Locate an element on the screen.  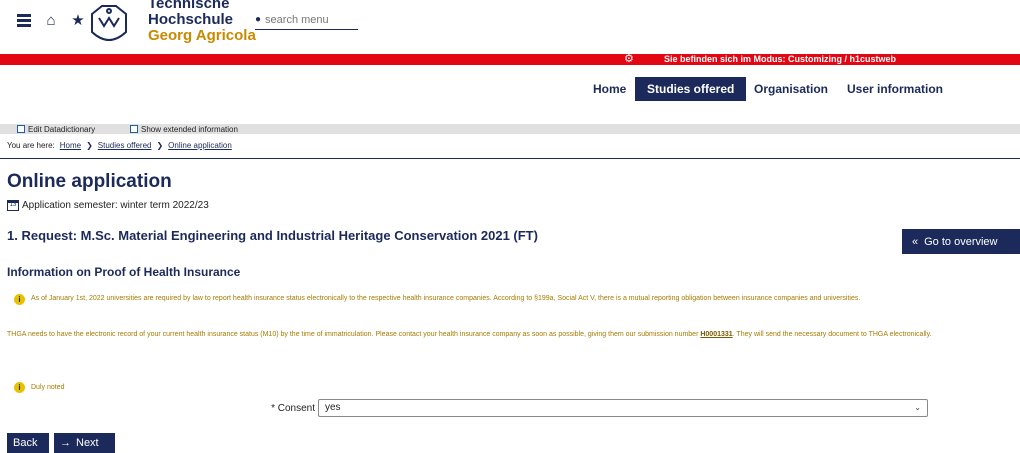
back-button: Back is located at coordinates (28, 443).